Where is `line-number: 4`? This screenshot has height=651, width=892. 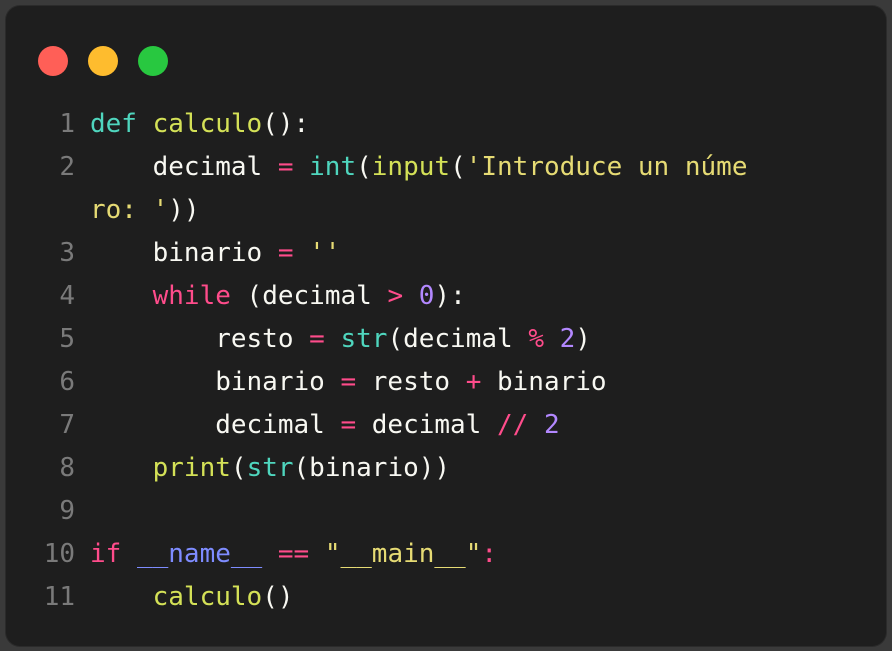 line-number: 4 is located at coordinates (67, 296).